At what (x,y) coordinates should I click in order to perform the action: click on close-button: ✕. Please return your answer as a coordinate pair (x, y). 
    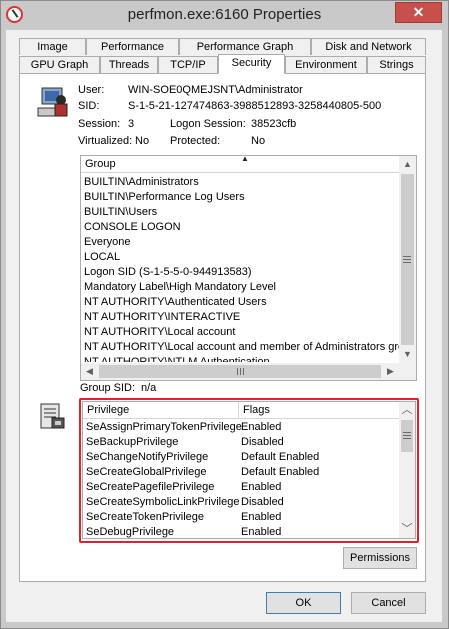
    Looking at the image, I should click on (418, 12).